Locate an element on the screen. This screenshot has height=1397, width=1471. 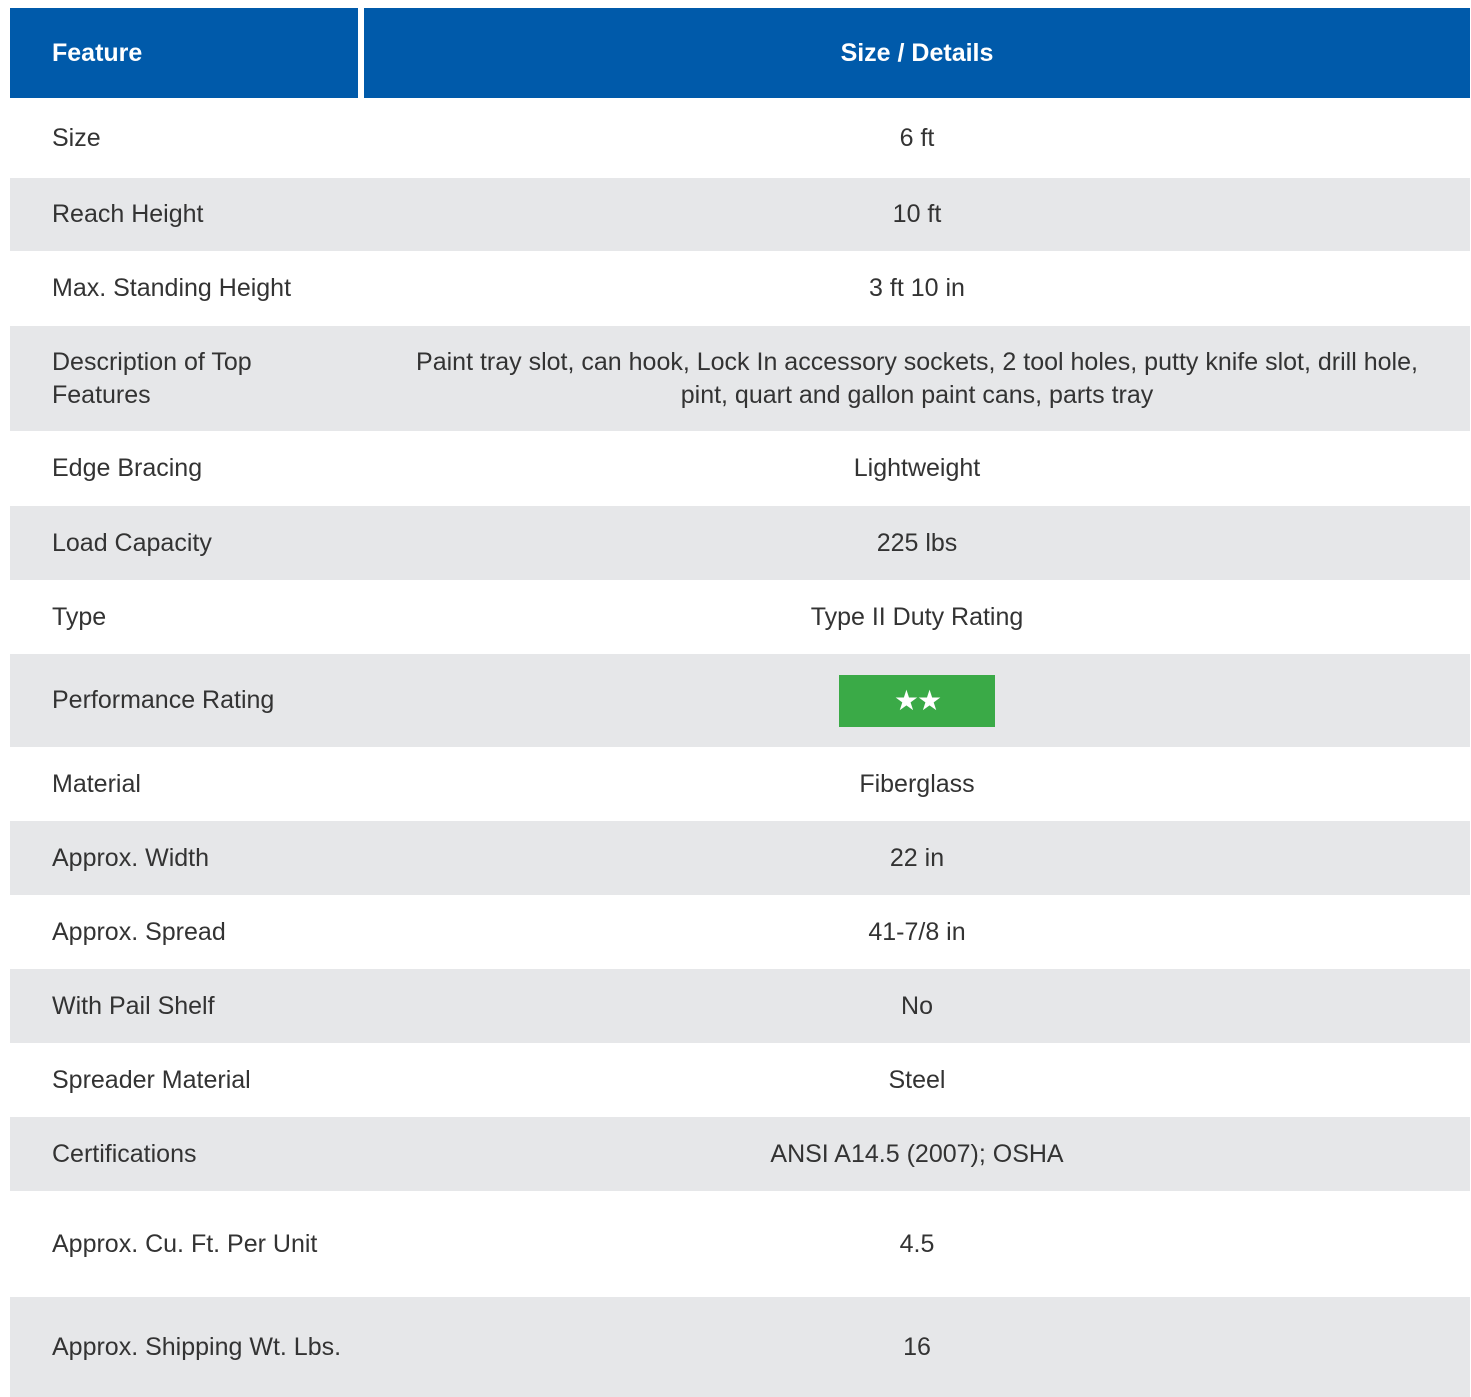
feature-label: Size is located at coordinates (76, 137).